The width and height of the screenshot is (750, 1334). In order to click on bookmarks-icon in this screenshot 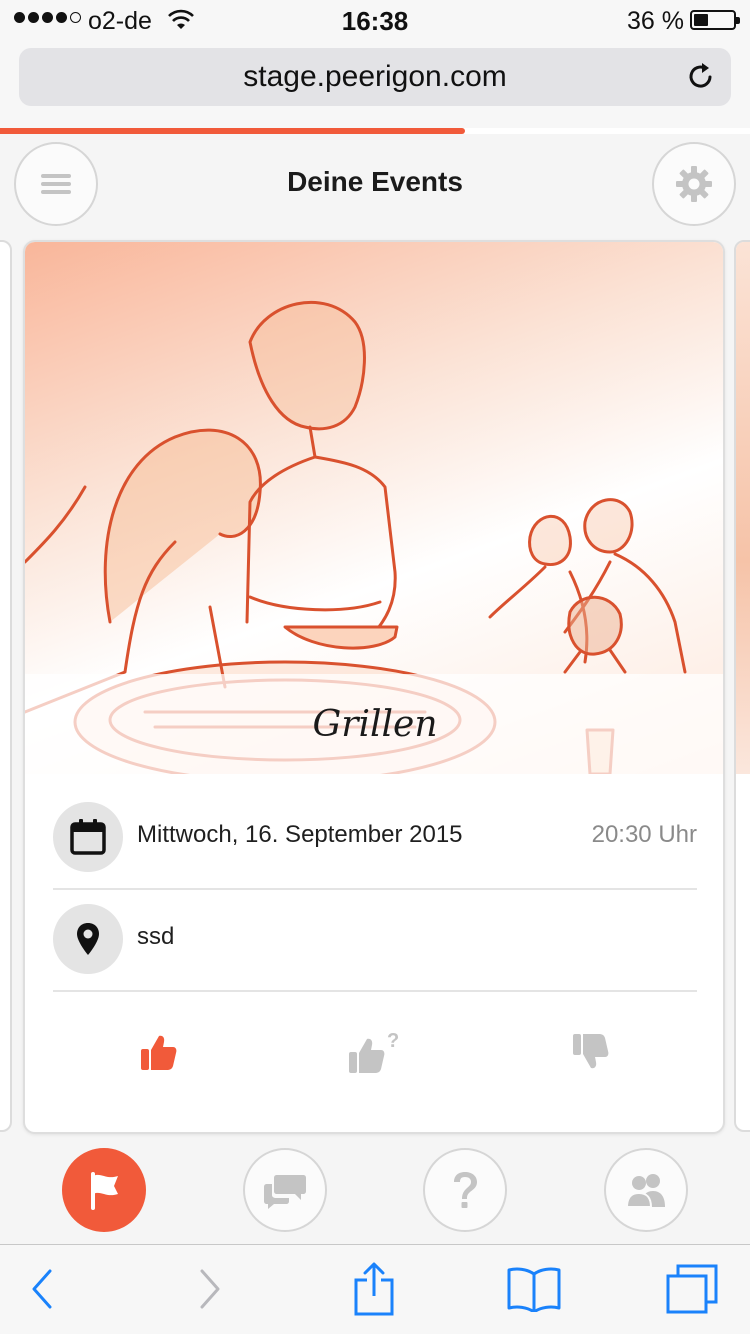, I will do `click(534, 1289)`.